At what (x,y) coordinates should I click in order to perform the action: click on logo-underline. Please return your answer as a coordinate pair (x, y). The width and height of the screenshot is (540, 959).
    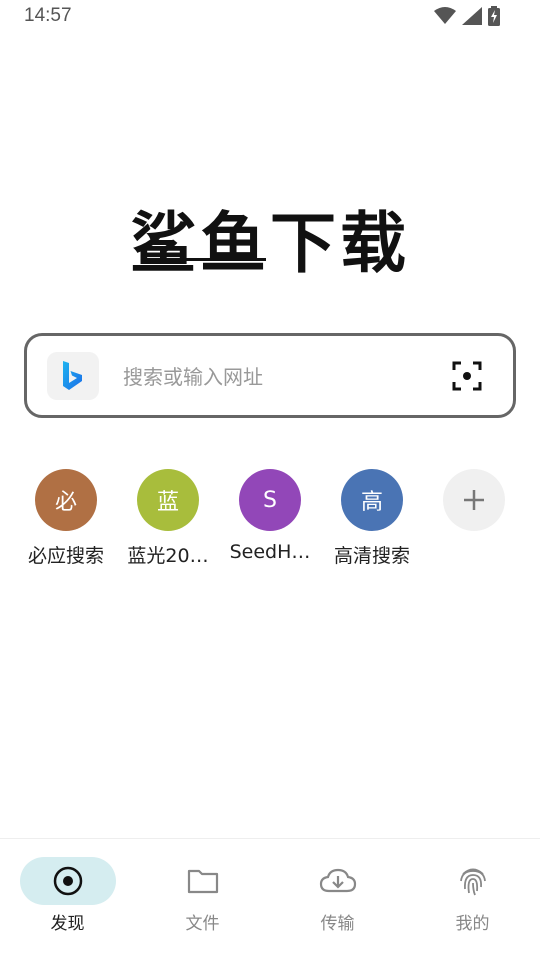
    Looking at the image, I should click on (206, 259).